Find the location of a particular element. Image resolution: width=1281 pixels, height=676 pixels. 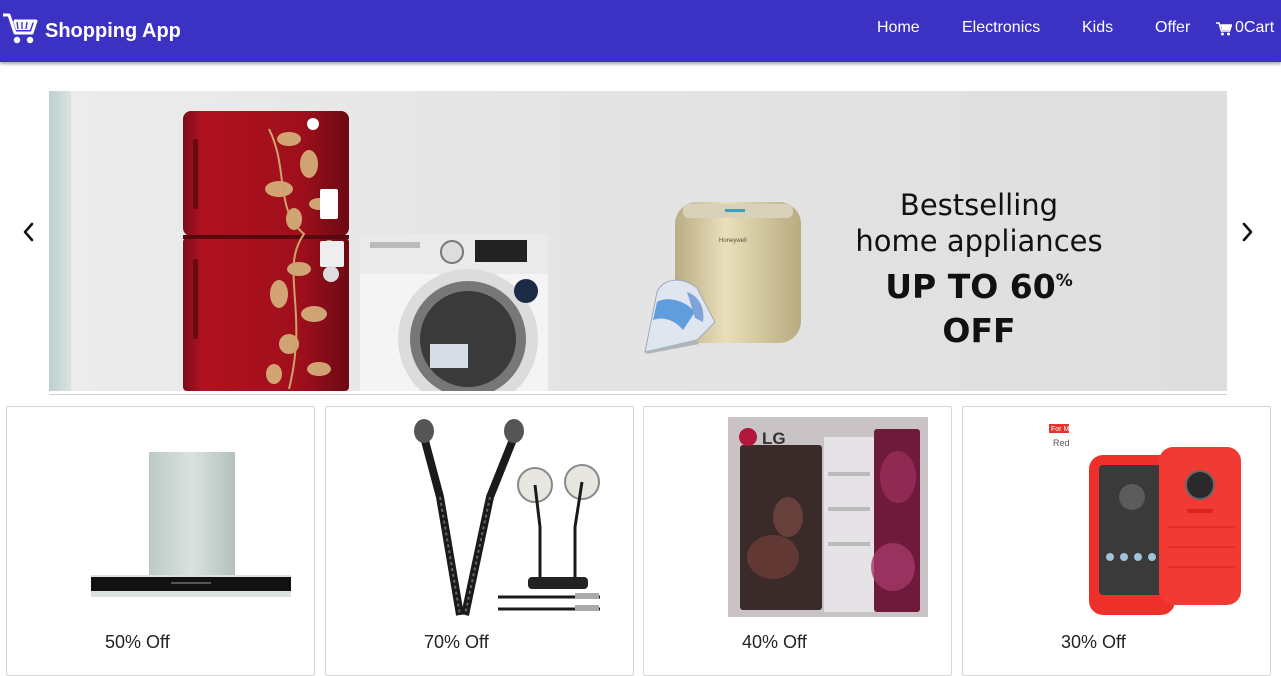

product-card-chimney: 50% Off is located at coordinates (160, 541).